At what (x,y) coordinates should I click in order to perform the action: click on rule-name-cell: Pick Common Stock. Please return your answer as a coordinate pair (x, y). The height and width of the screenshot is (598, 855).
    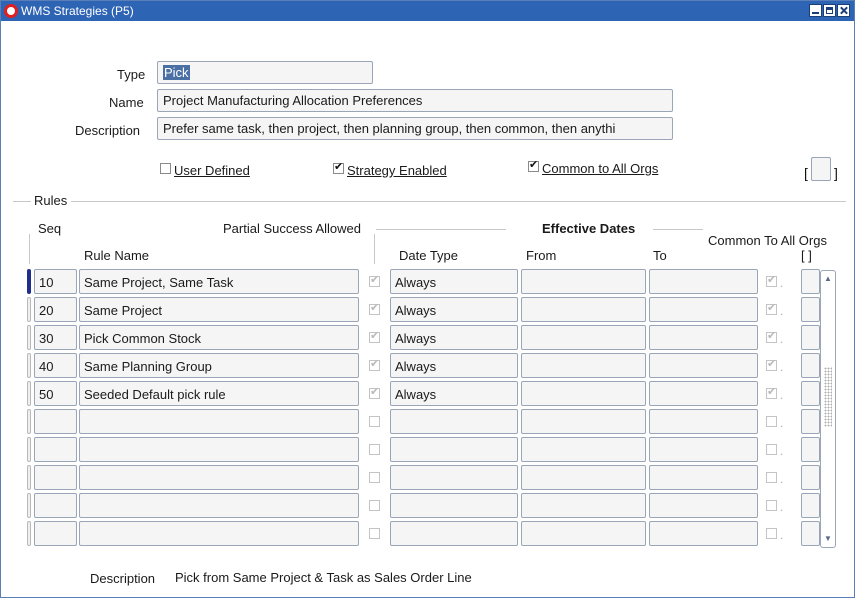
    Looking at the image, I should click on (219, 337).